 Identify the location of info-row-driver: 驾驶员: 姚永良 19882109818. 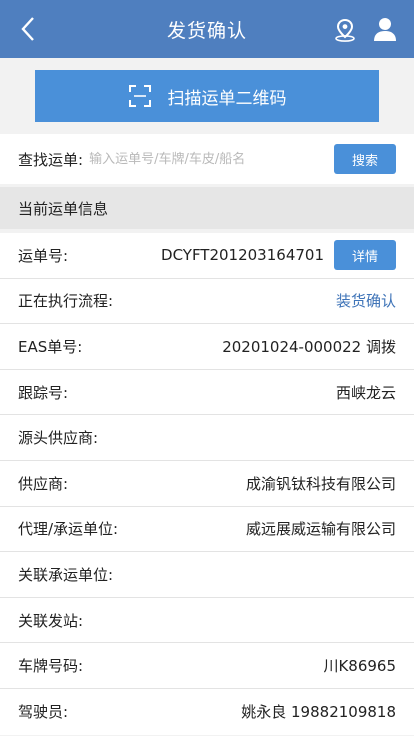
(207, 712).